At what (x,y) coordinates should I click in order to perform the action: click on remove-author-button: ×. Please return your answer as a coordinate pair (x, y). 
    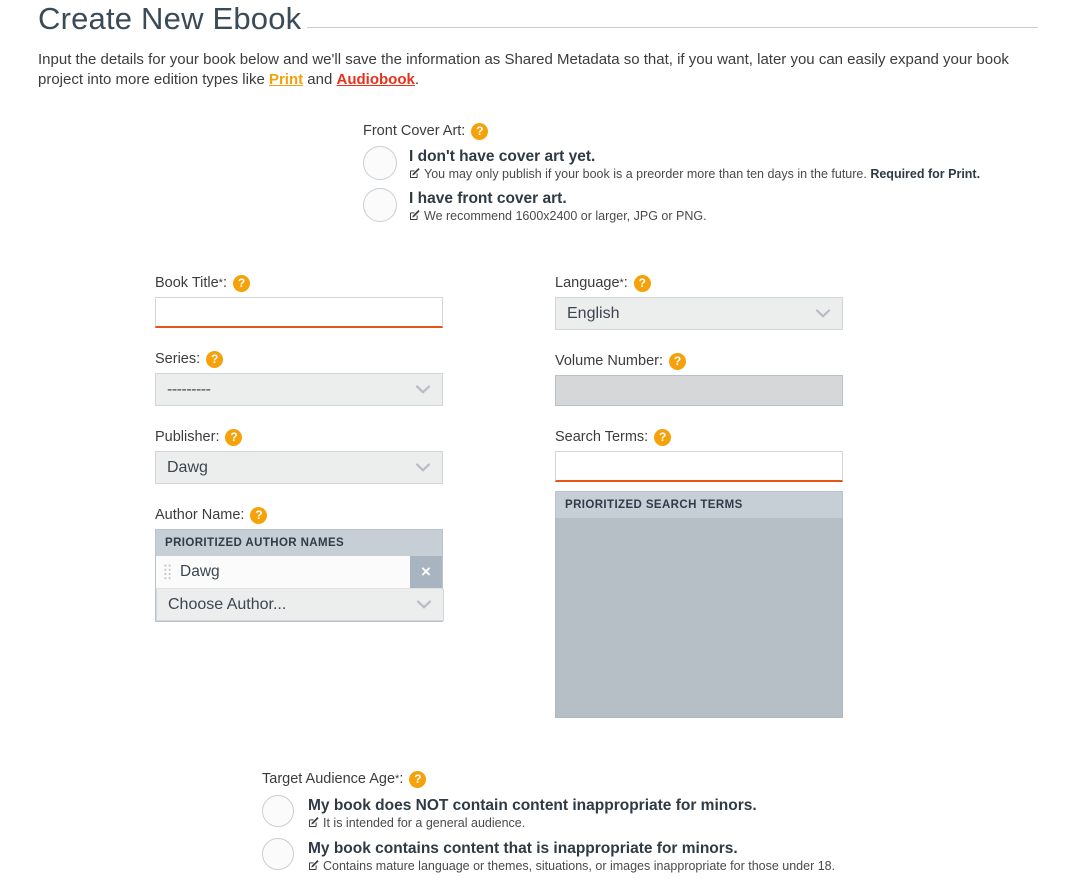
    Looking at the image, I should click on (426, 572).